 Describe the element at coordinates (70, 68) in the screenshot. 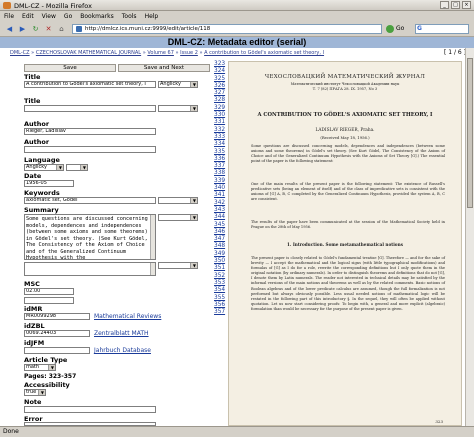

I see `save-button: Save` at that location.